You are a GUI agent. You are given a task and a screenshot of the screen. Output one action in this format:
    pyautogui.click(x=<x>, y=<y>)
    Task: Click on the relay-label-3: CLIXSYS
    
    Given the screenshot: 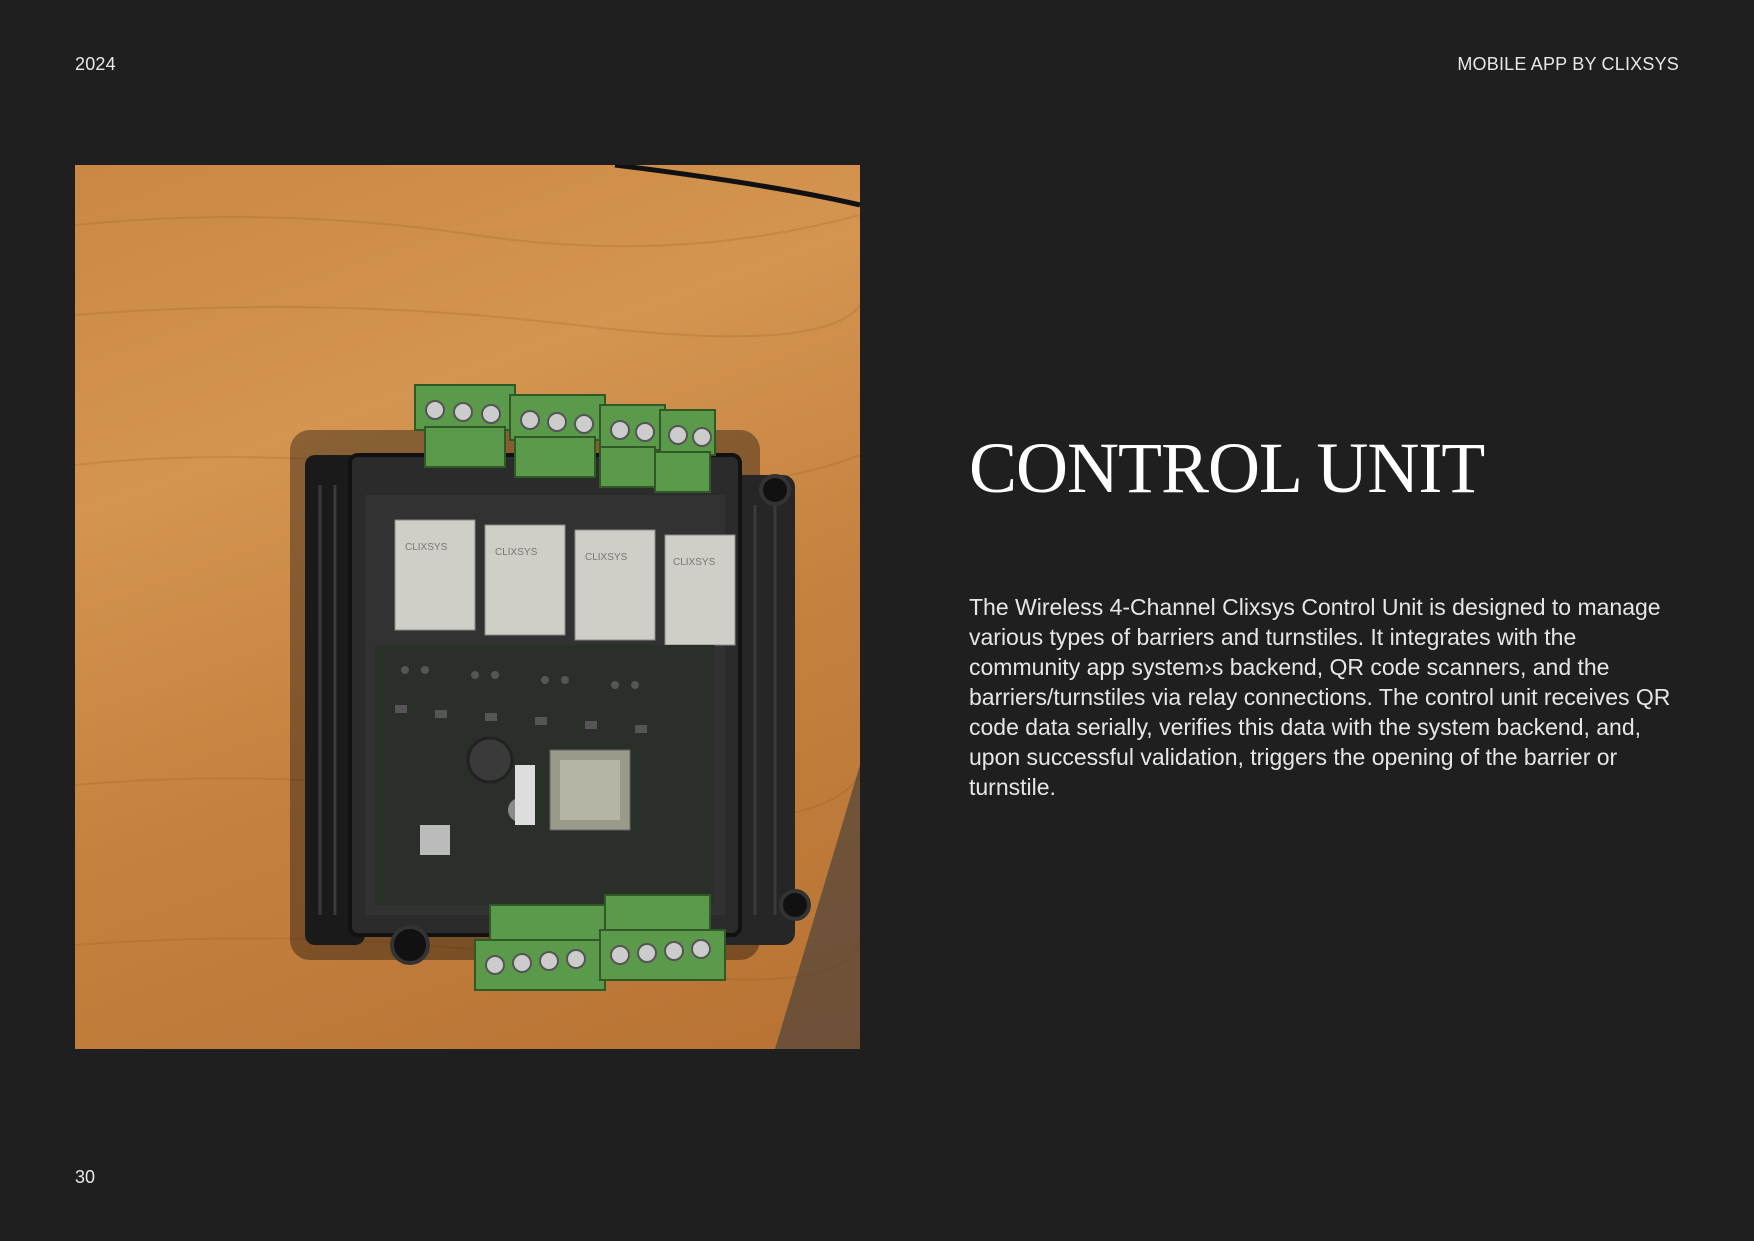 What is the action you would take?
    pyautogui.click(x=606, y=557)
    